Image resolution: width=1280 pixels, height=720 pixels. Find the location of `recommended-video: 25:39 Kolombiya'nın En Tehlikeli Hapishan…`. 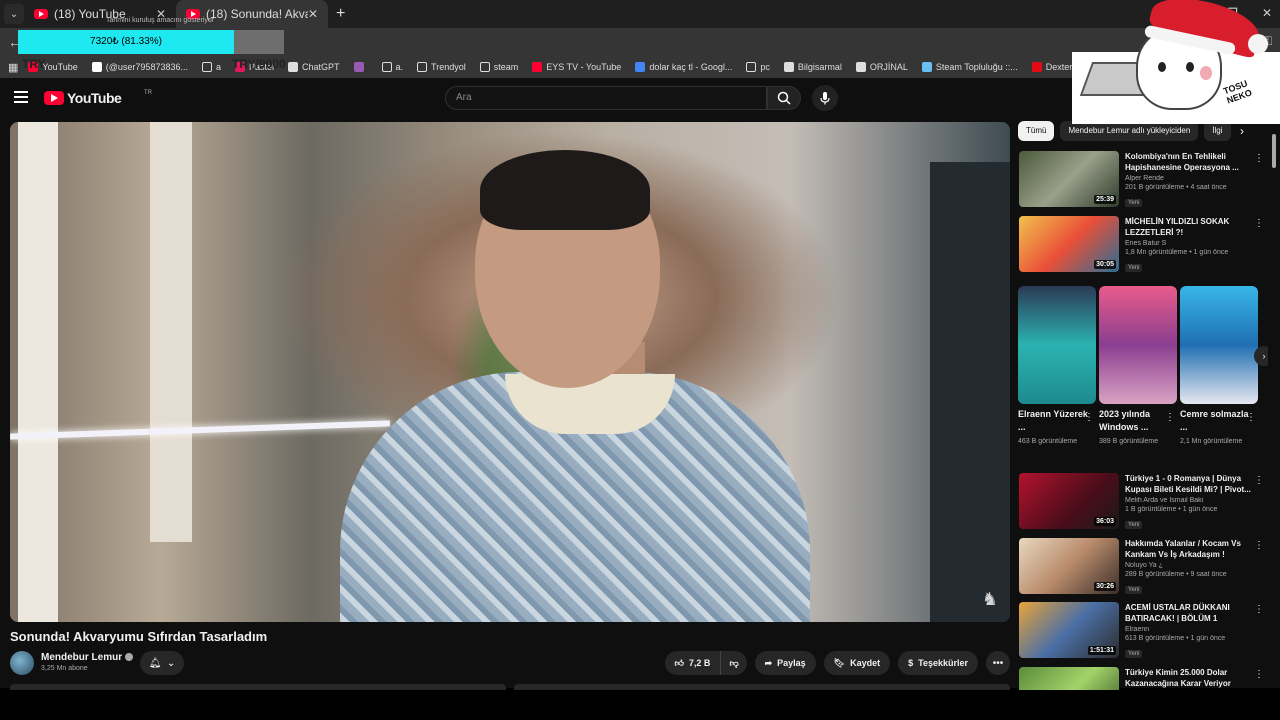

recommended-video: 25:39 Kolombiya'nın En Tehlikeli Hapishan… is located at coordinates (1141, 179).